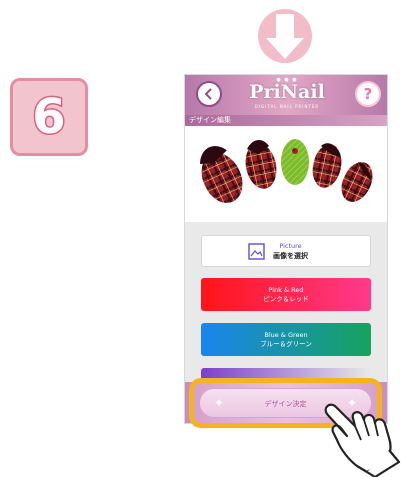 The height and width of the screenshot is (477, 401). What do you see at coordinates (285, 36) in the screenshot?
I see `down-arrow-icon` at bounding box center [285, 36].